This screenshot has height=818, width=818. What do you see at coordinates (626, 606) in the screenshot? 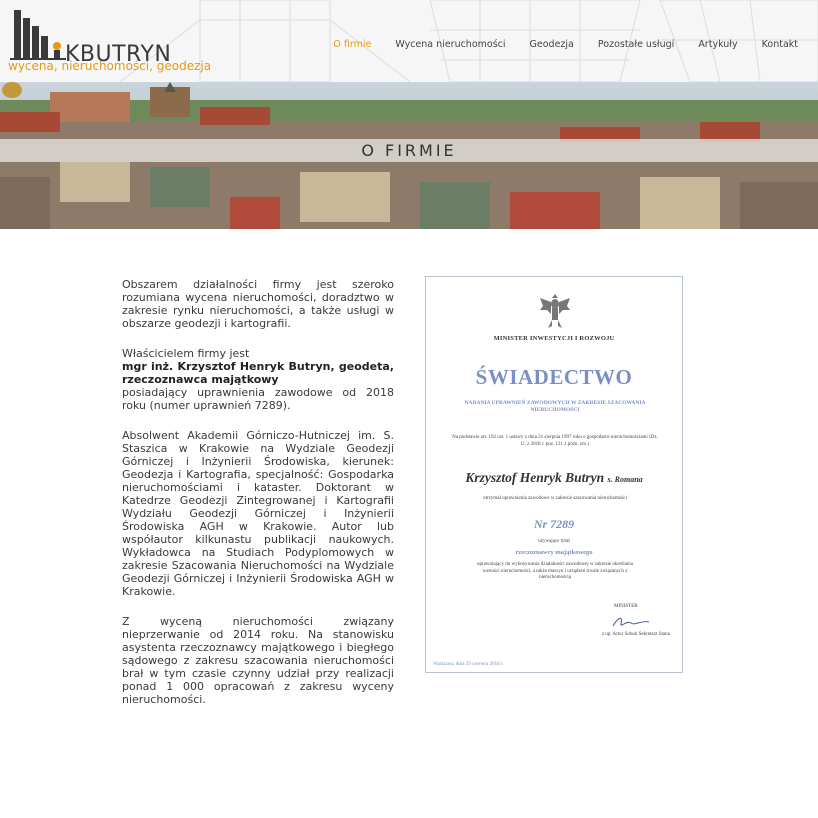
I see `certificate-minister-label: MINISTER` at bounding box center [626, 606].